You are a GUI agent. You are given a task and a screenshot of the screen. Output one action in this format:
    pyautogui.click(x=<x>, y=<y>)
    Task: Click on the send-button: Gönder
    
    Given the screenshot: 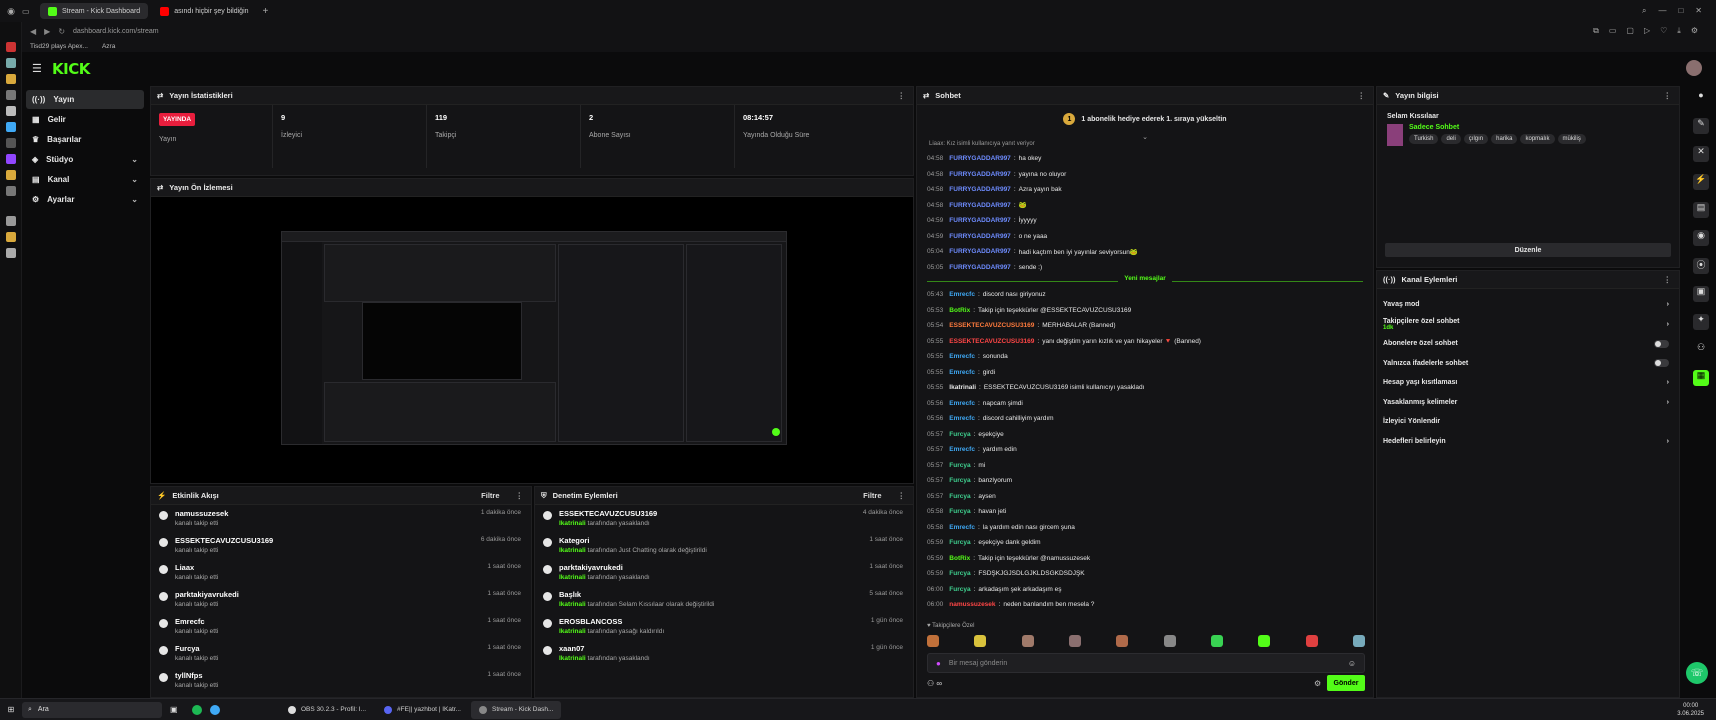 What is the action you would take?
    pyautogui.click(x=1346, y=683)
    